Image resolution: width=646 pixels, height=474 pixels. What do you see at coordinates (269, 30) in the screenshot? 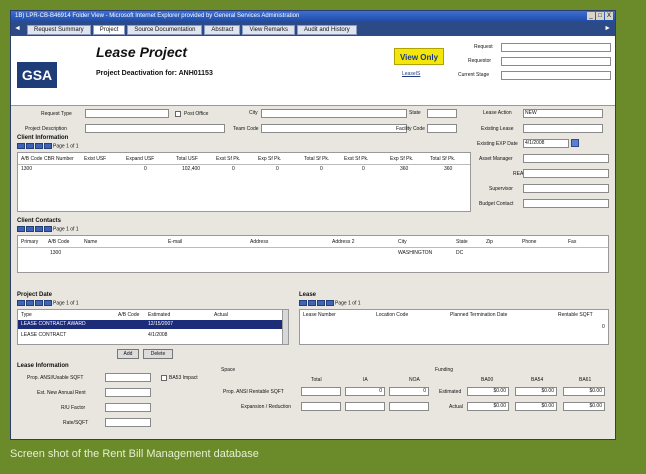
I see `tab-view-remarks: View Remarks` at bounding box center [269, 30].